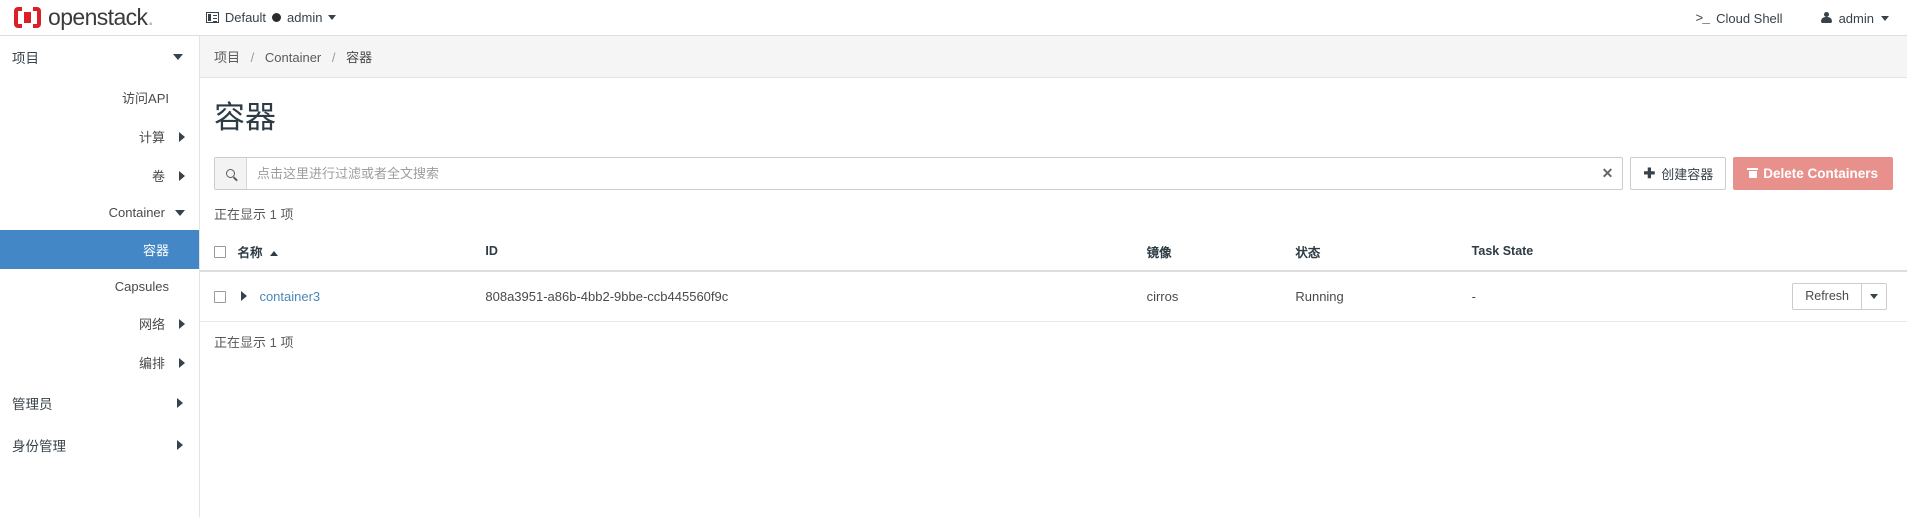  I want to click on row-checkbox, so click(220, 297).